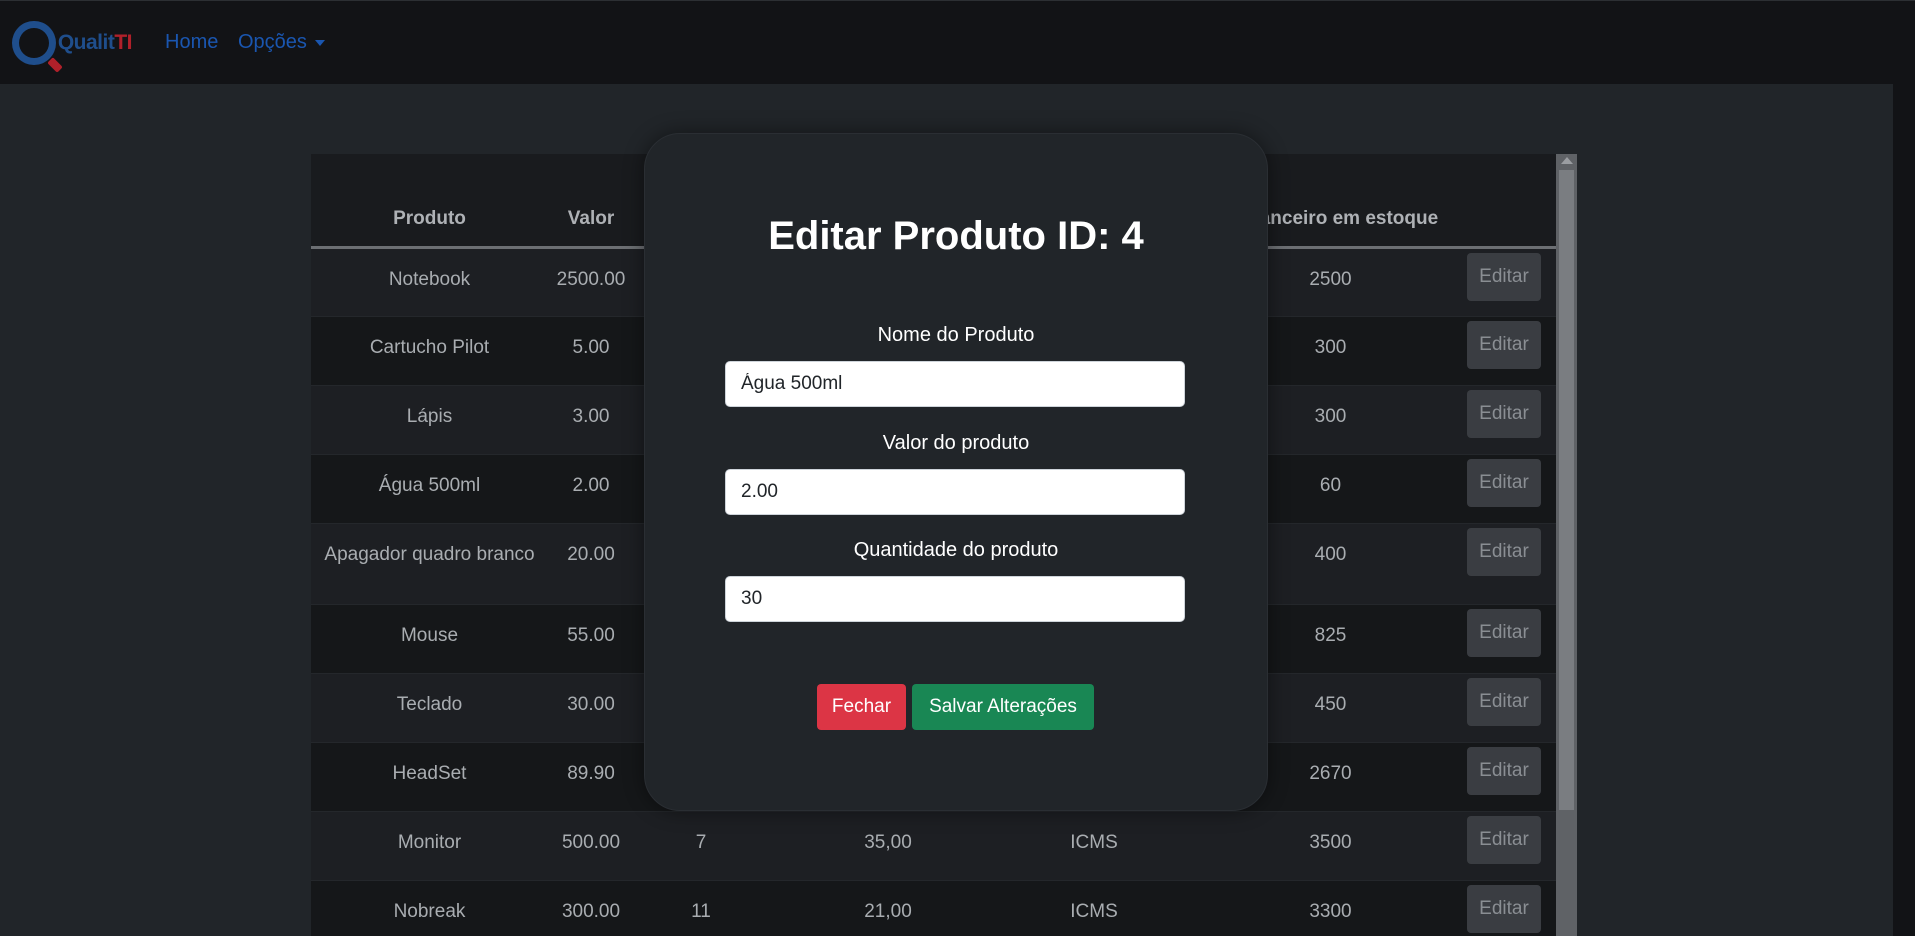  I want to click on close-button: Fechar, so click(861, 707).